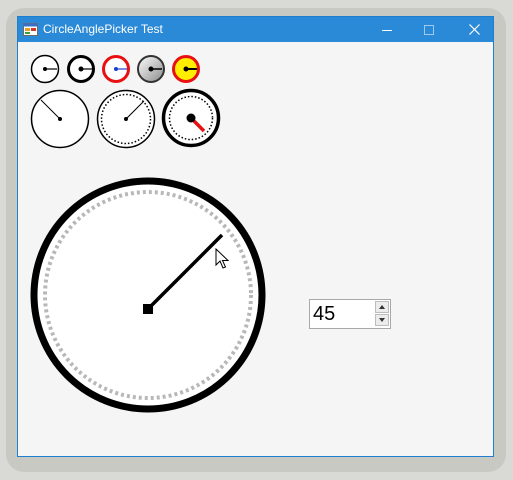 The height and width of the screenshot is (480, 513). I want to click on close-icon, so click(474, 29).